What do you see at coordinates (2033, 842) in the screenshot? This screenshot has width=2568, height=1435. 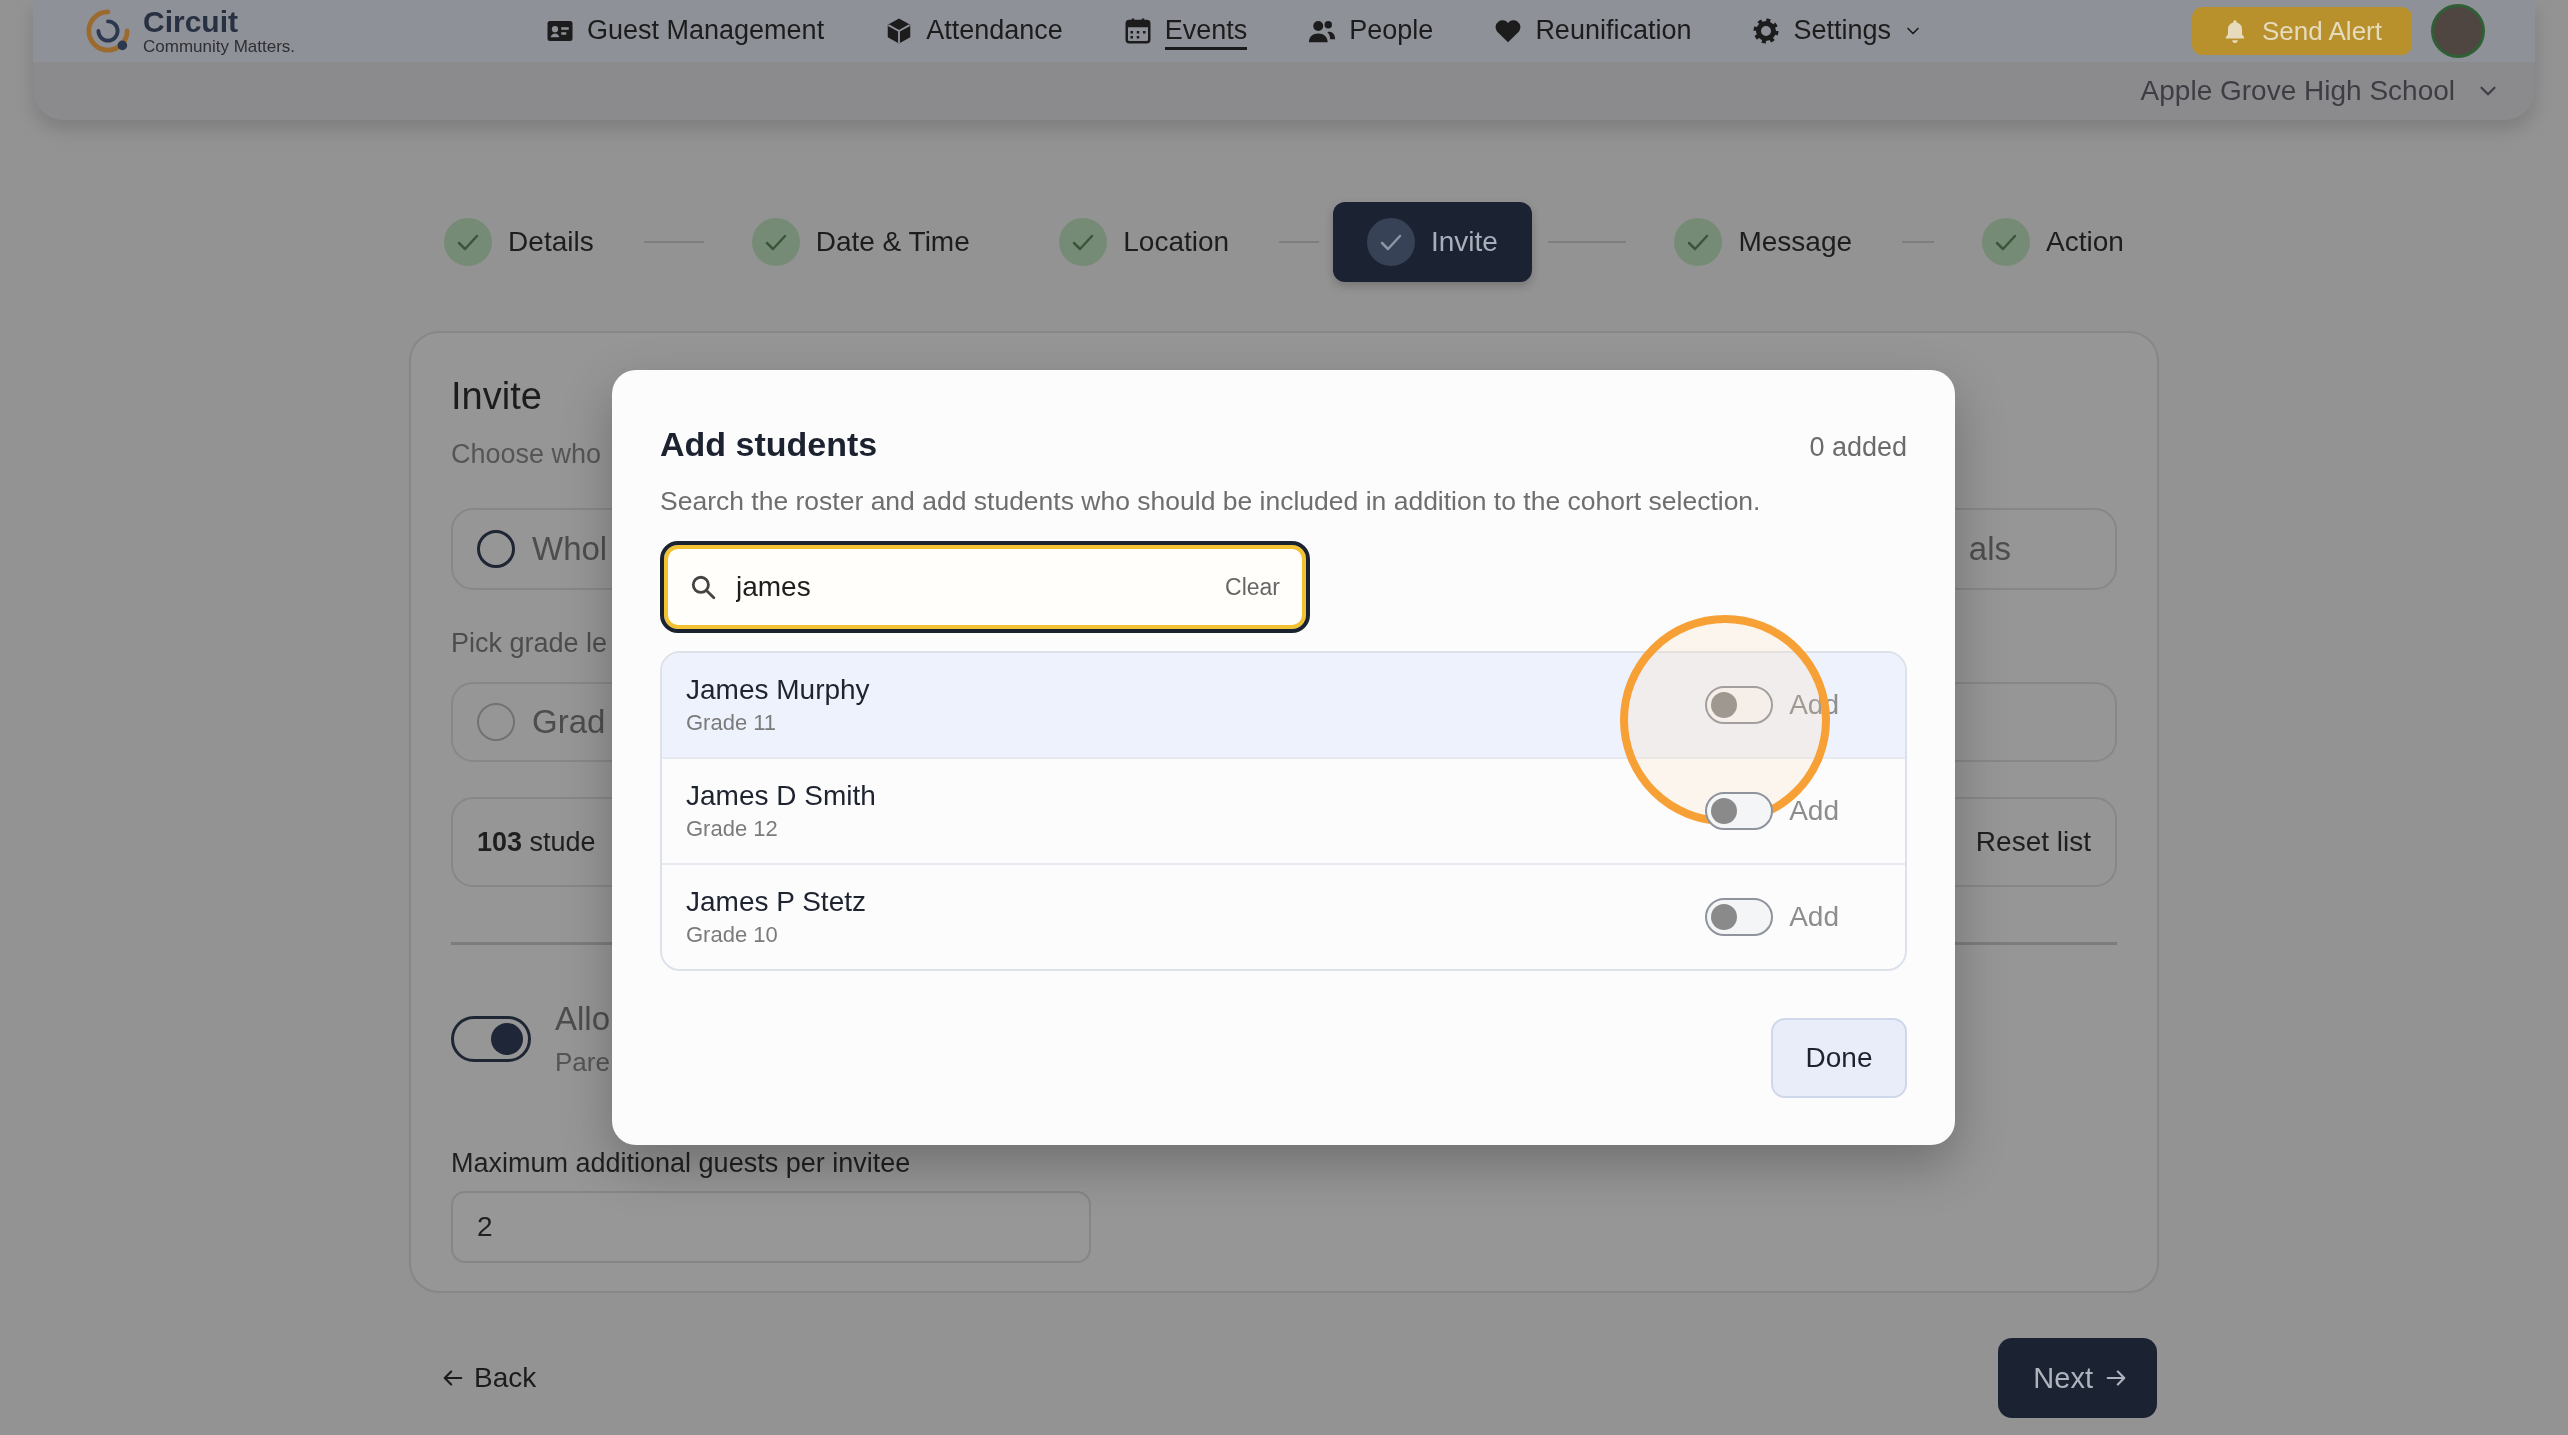 I see `reset-list-button: Reset list` at bounding box center [2033, 842].